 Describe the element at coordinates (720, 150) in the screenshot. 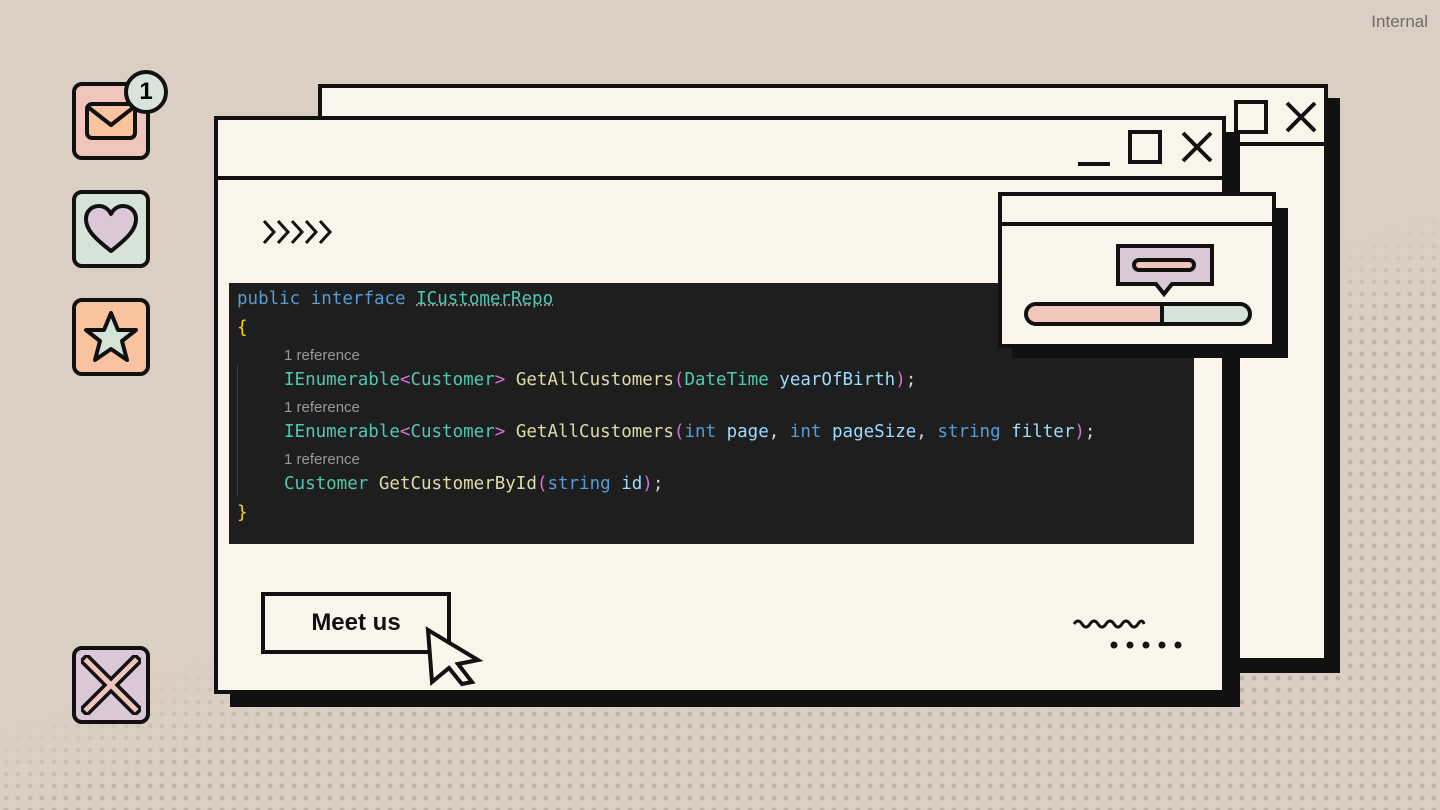

I see `front-window-titlebar` at that location.